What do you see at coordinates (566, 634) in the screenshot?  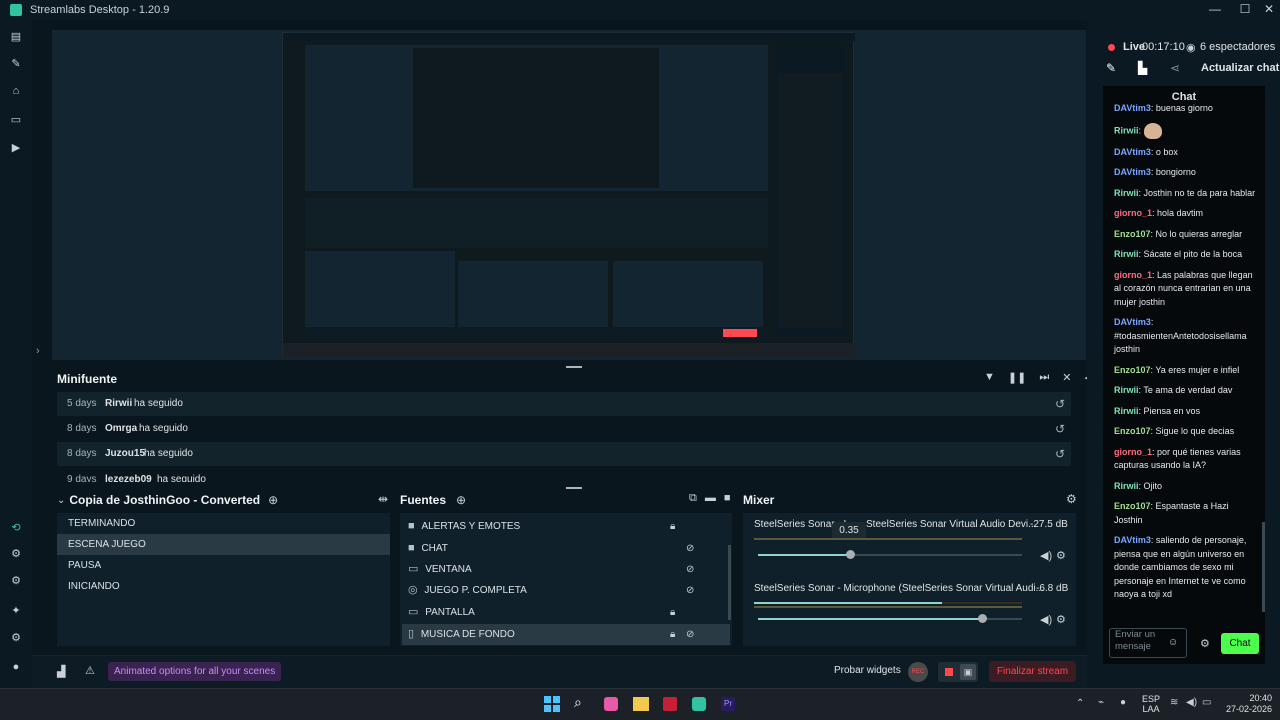 I see `source-item-selected: ▯ MUSICA DE FONDO 🔒︎ ⊘` at bounding box center [566, 634].